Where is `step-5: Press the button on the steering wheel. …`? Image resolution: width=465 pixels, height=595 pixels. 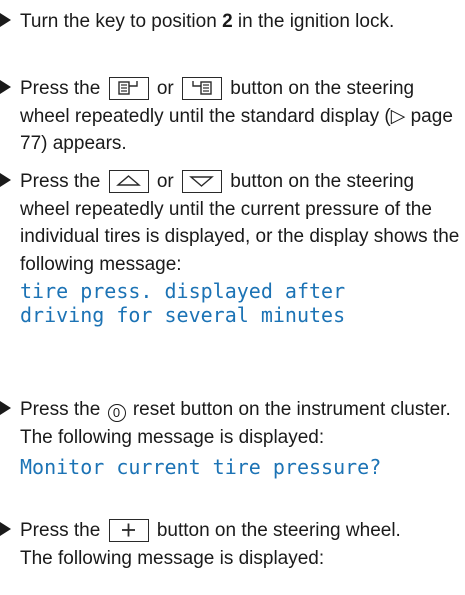
step-5: Press the button on the steering wheel. … is located at coordinates (232, 544).